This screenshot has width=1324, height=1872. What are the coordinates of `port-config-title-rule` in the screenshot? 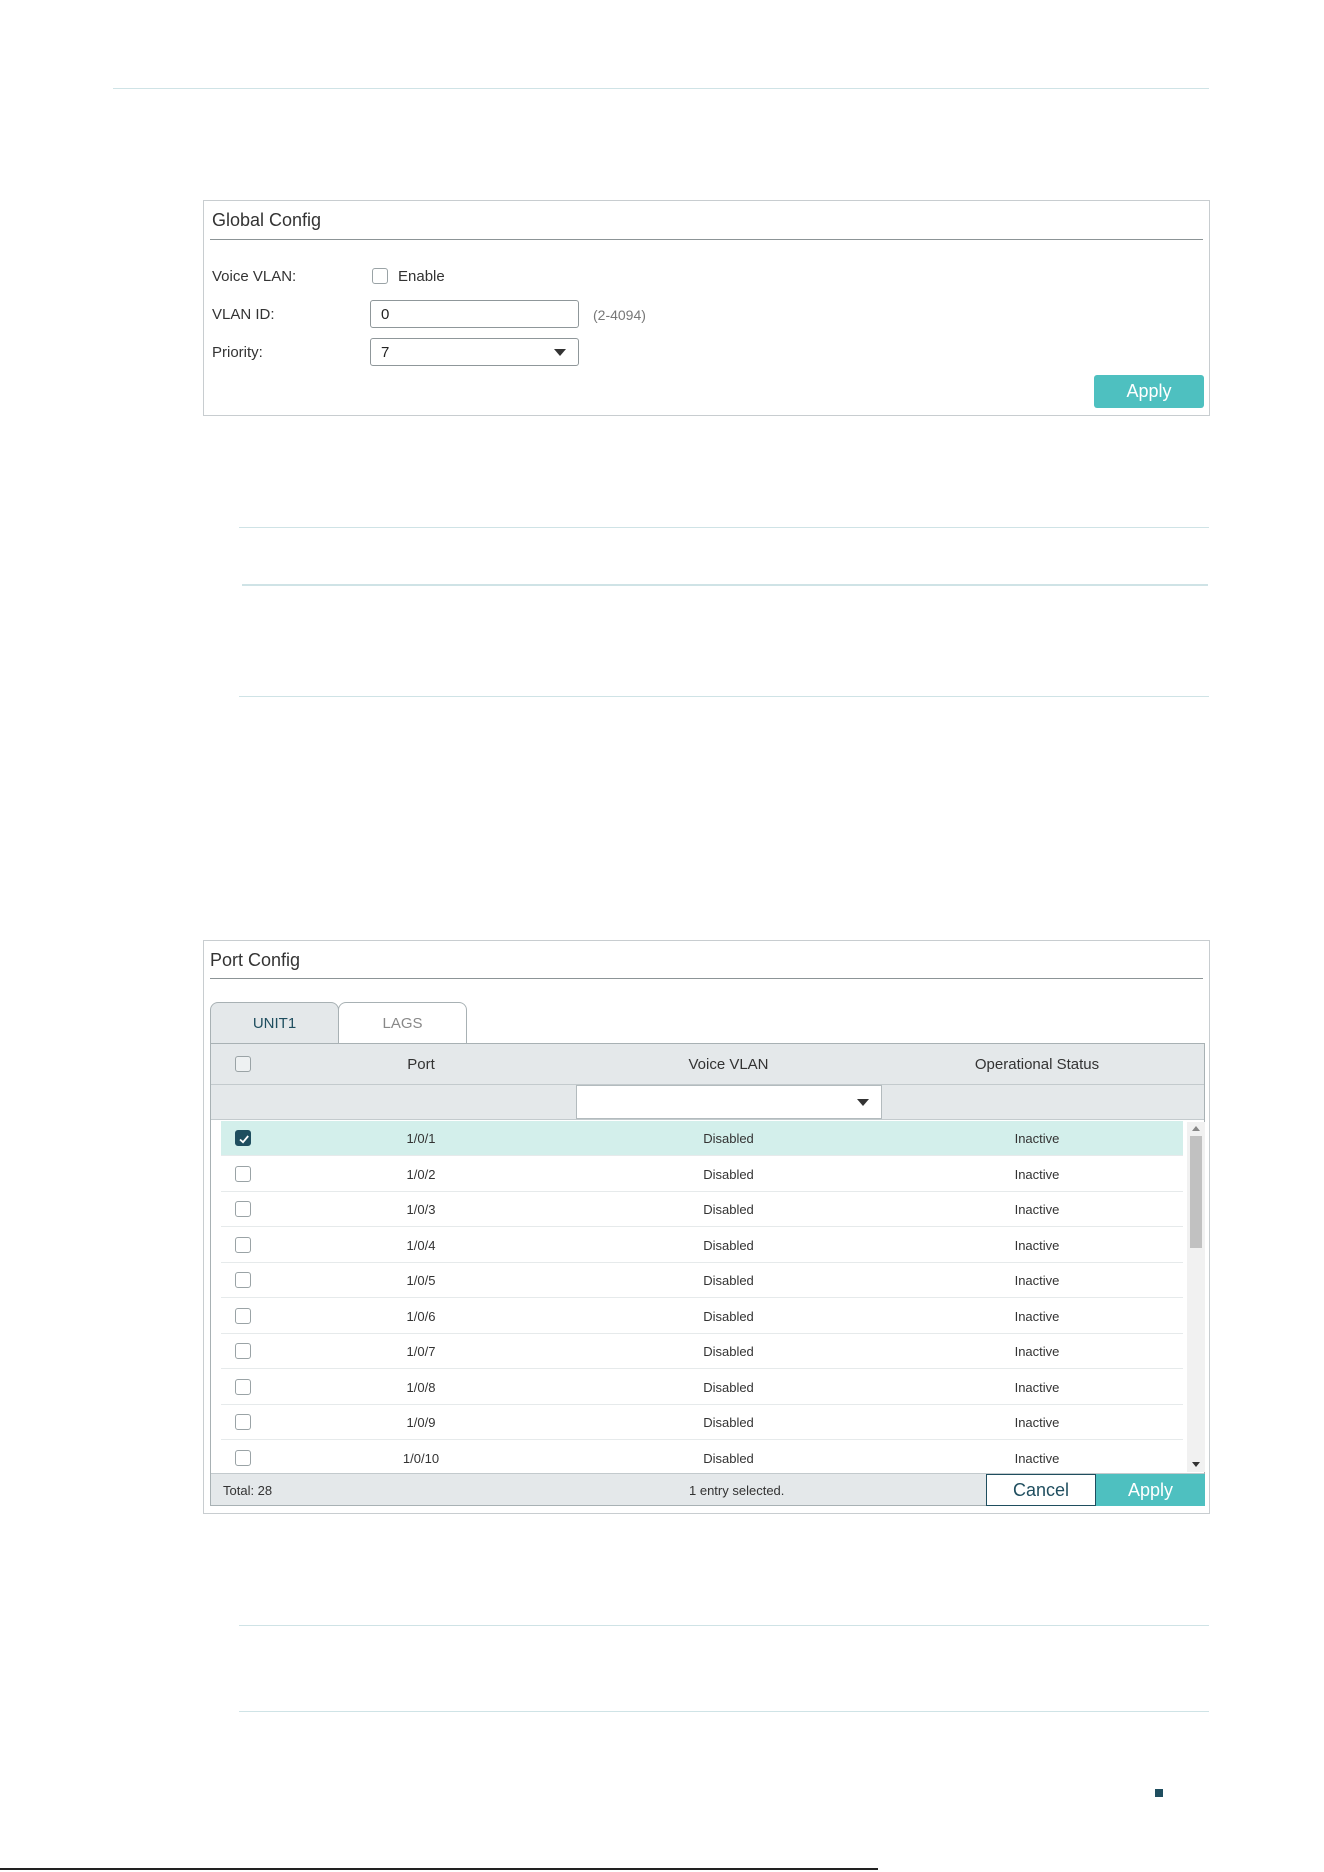 It's located at (706, 978).